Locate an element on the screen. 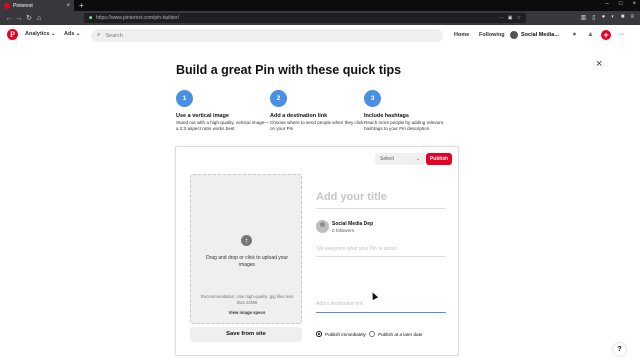 The width and height of the screenshot is (640, 360). ads-menu: Ads ⌄ is located at coordinates (72, 34).